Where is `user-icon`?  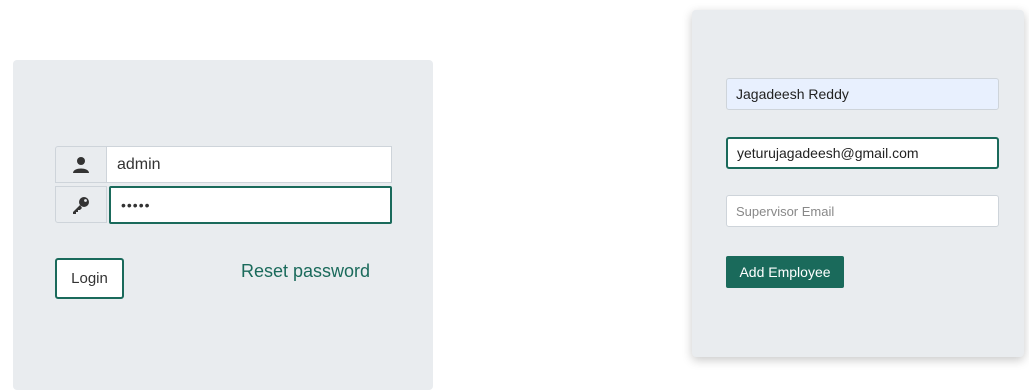
user-icon is located at coordinates (81, 164).